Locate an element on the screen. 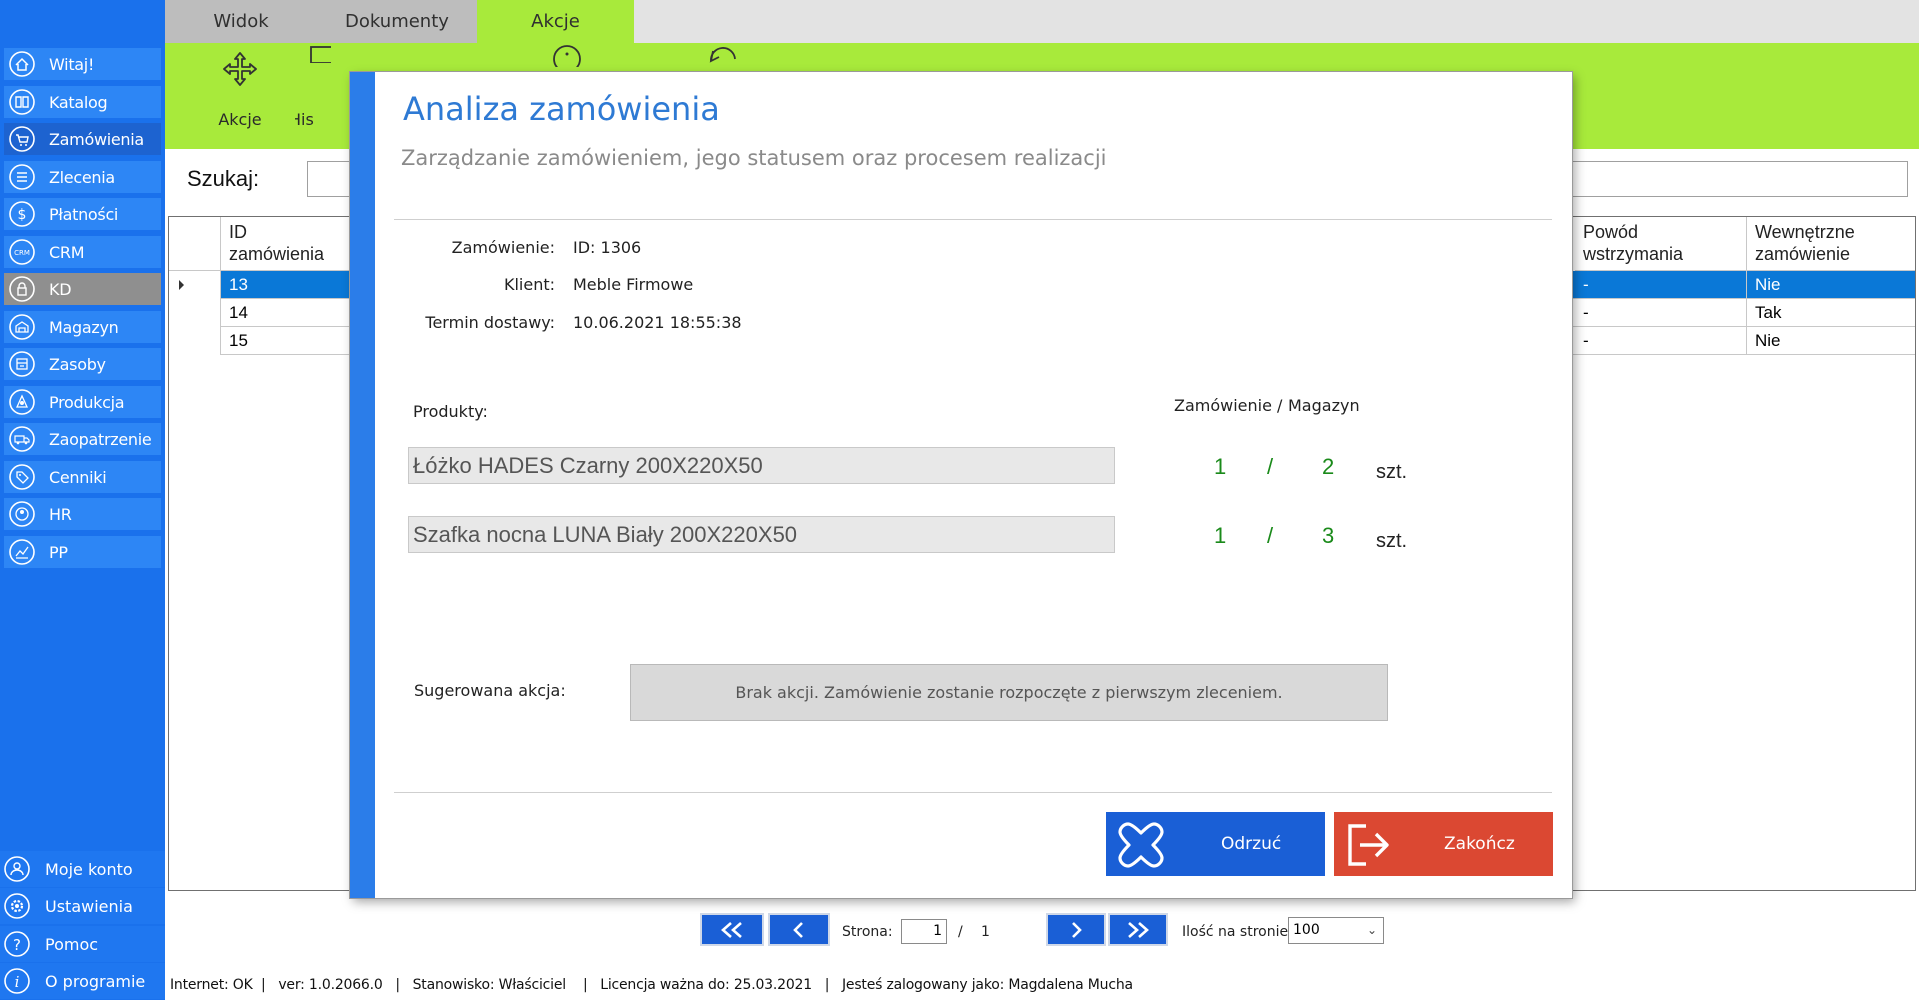 The width and height of the screenshot is (1919, 1000). dollar-icon: $ is located at coordinates (22, 214).